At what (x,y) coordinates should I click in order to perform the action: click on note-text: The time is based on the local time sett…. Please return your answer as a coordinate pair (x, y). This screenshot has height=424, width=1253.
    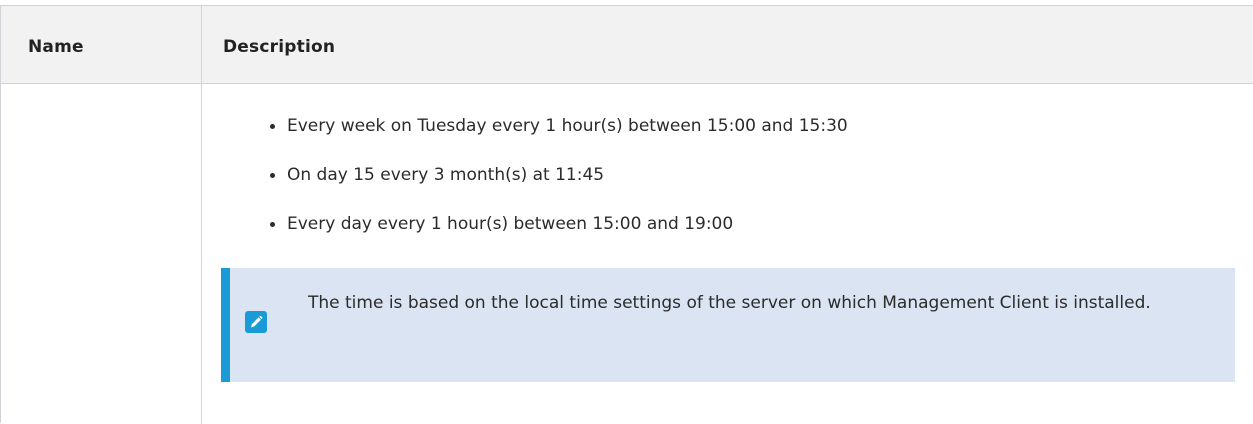
    Looking at the image, I should click on (729, 303).